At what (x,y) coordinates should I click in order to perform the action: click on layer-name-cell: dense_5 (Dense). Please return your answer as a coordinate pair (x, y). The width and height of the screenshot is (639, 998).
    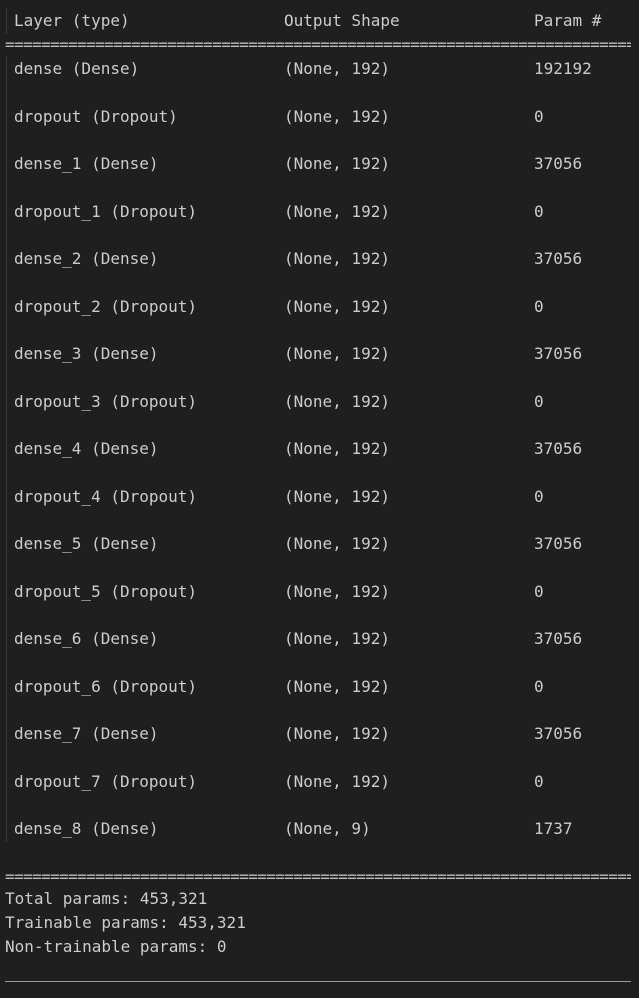
    Looking at the image, I should click on (86, 543).